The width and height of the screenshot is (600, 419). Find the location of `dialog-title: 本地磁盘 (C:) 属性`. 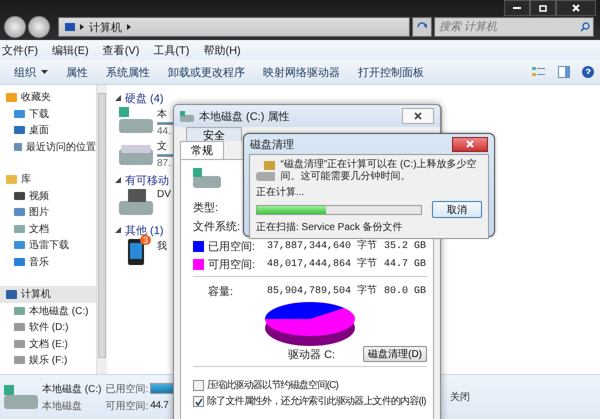

dialog-title: 本地磁盘 (C:) 属性 is located at coordinates (244, 117).